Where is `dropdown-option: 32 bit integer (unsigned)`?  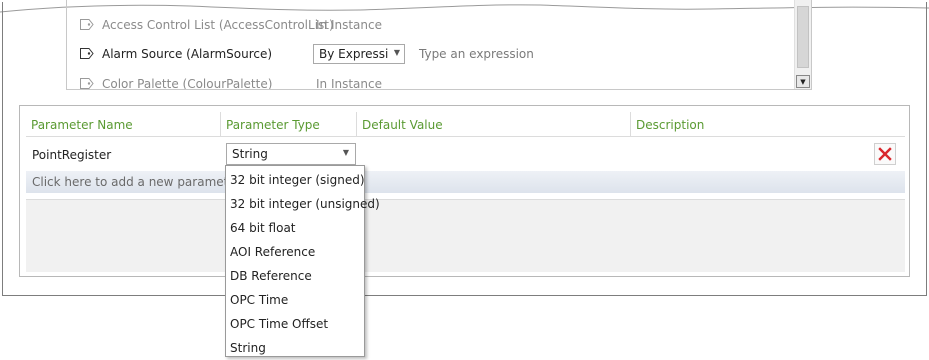 dropdown-option: 32 bit integer (unsigned) is located at coordinates (303, 204).